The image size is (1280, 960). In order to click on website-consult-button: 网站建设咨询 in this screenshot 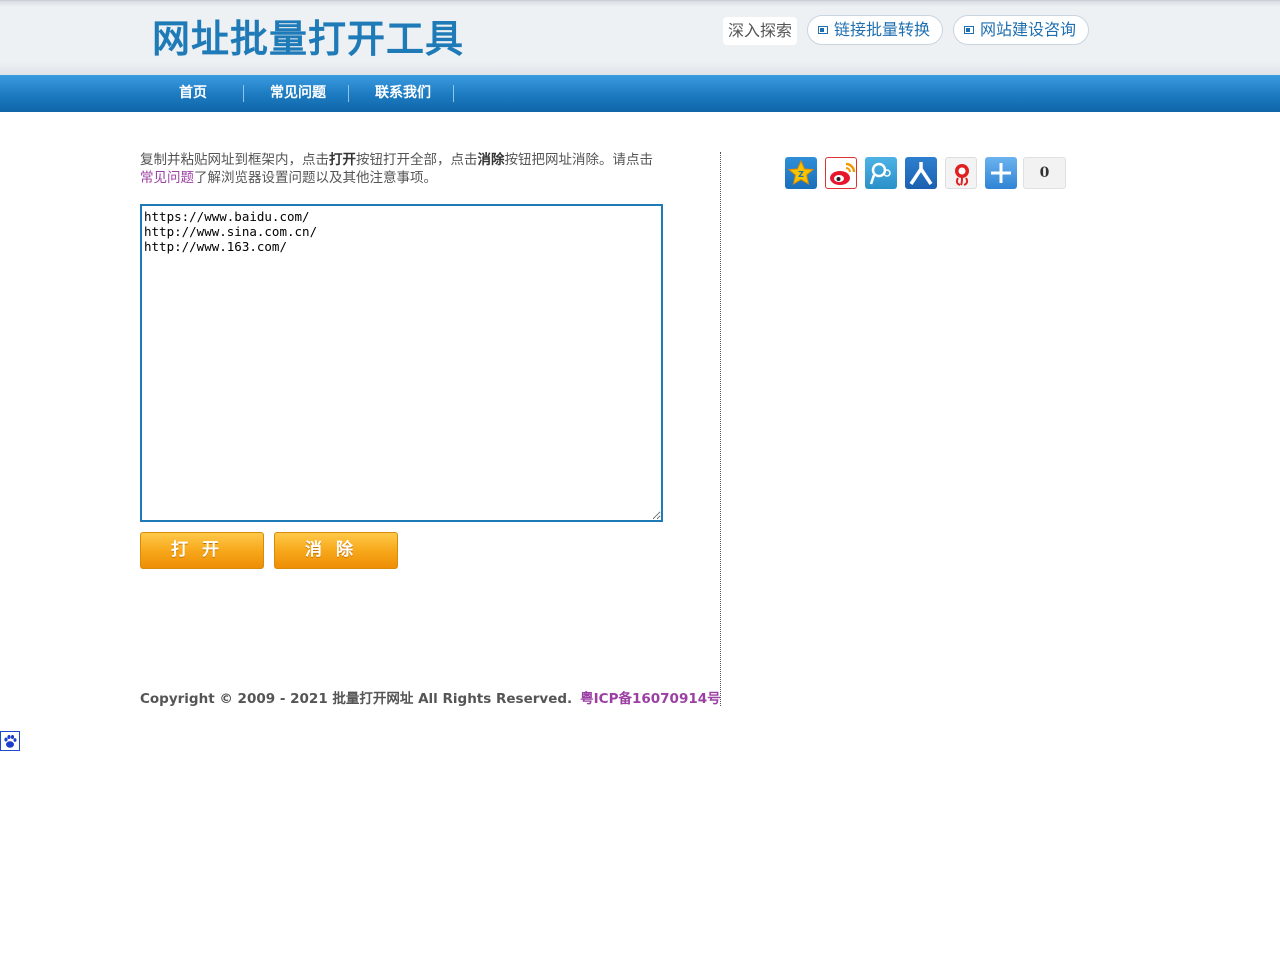, I will do `click(1021, 30)`.